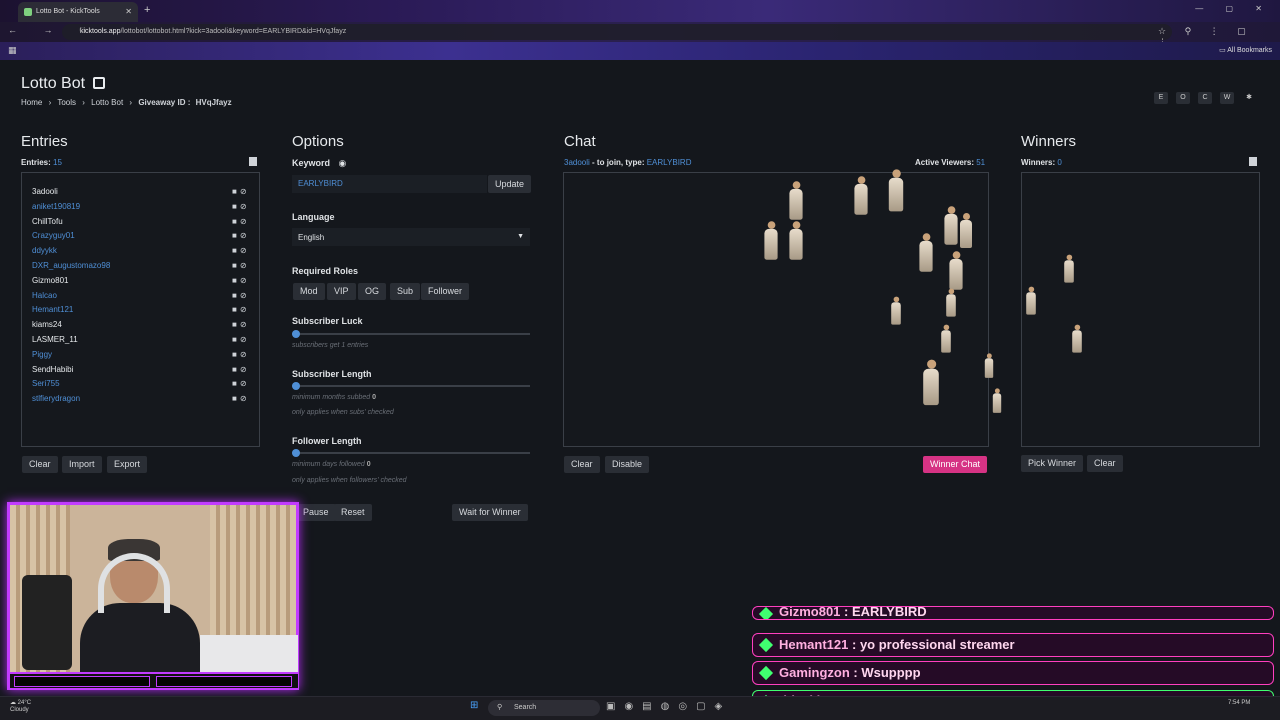  Describe the element at coordinates (1052, 463) in the screenshot. I see `pick-winner-button: Pick Winner` at that location.